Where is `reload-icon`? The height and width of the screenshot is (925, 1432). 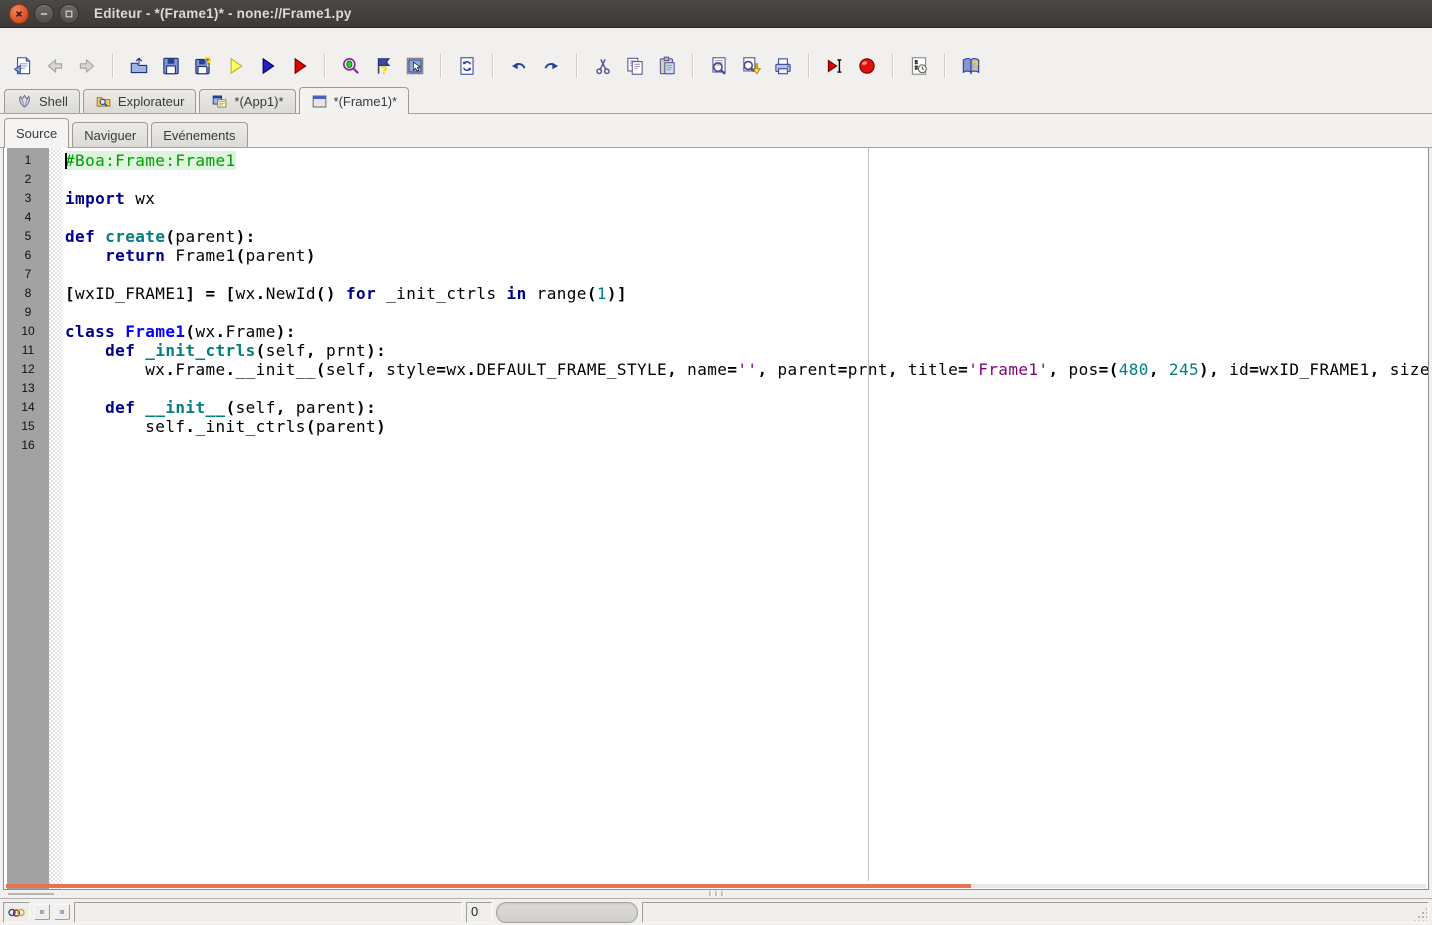
reload-icon is located at coordinates (467, 66).